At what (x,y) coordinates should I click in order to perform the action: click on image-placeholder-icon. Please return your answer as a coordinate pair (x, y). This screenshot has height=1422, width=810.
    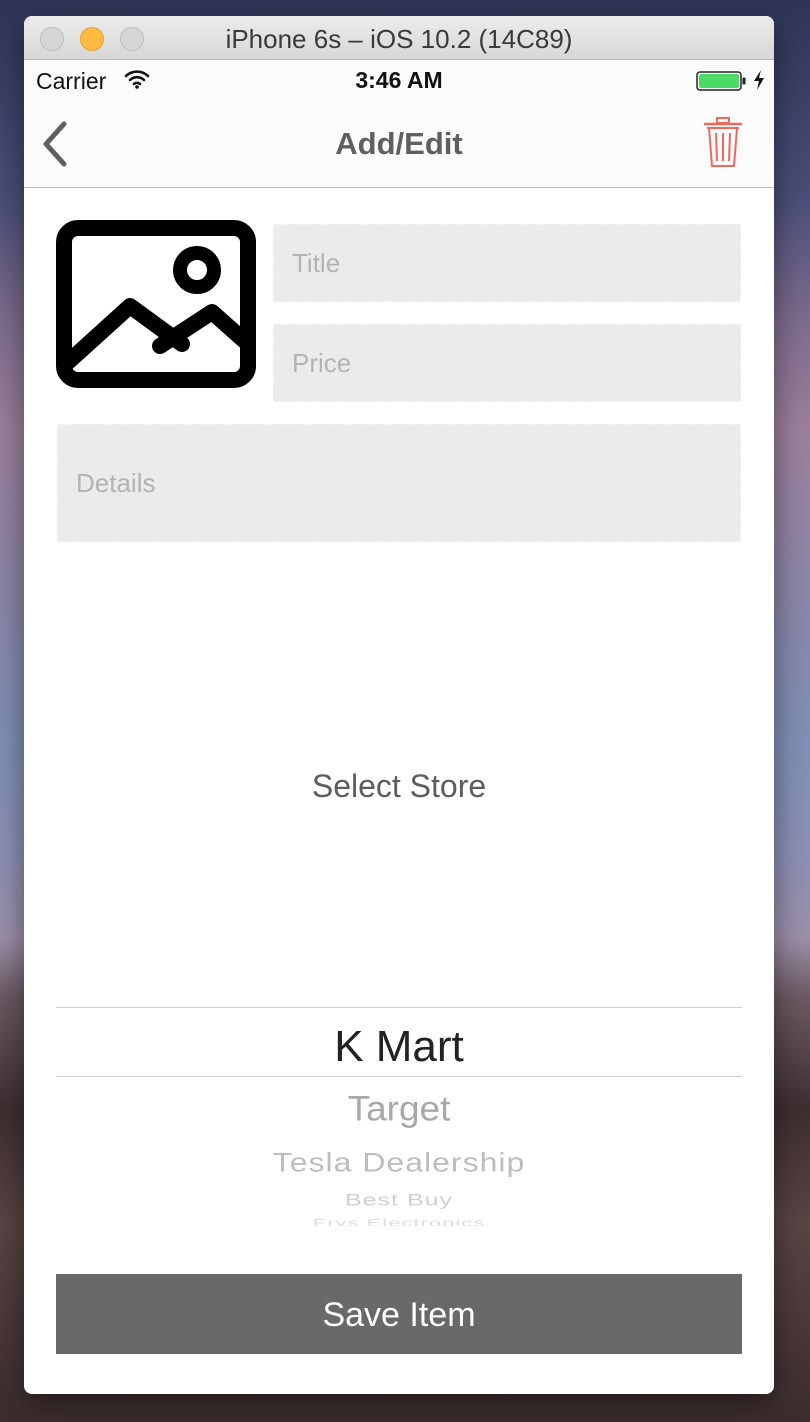
    Looking at the image, I should click on (156, 304).